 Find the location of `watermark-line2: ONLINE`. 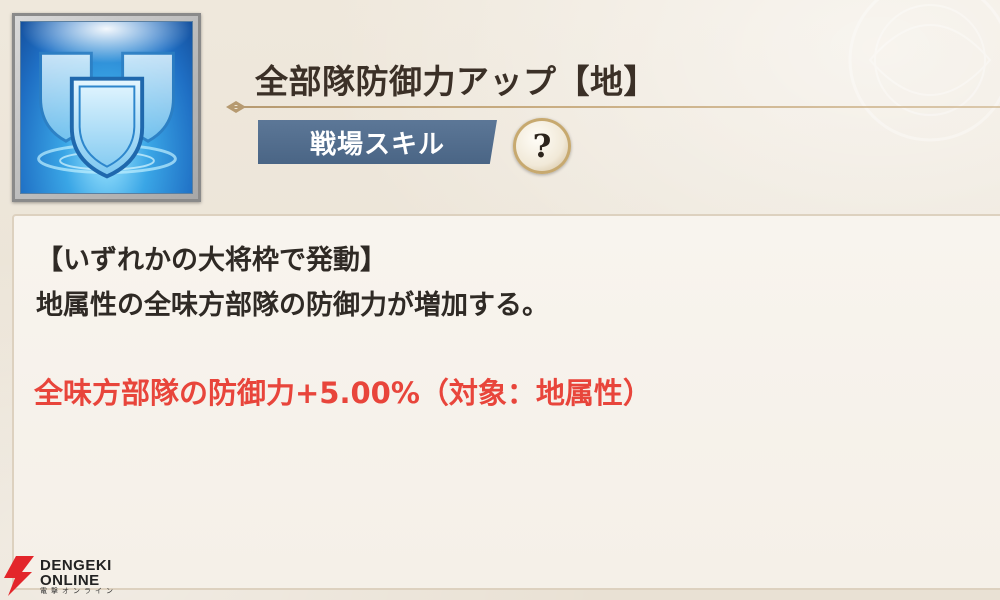

watermark-line2: ONLINE is located at coordinates (70, 580).